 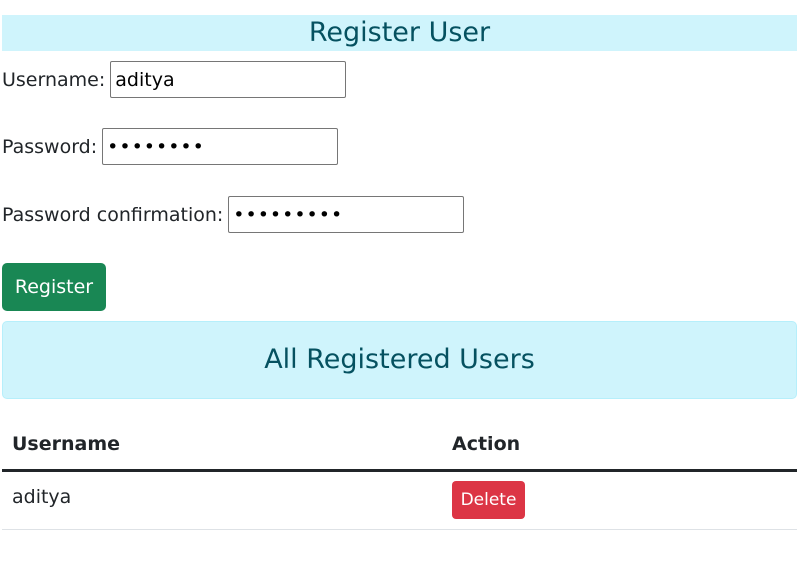 I want to click on username-input, so click(x=228, y=79).